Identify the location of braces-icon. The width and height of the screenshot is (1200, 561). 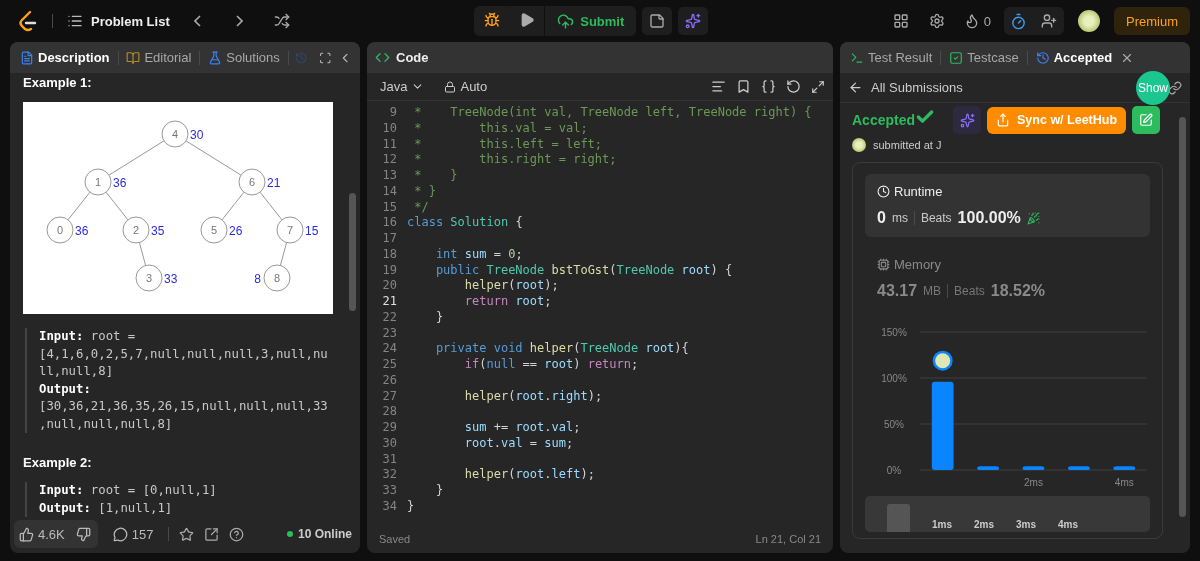
(768, 86).